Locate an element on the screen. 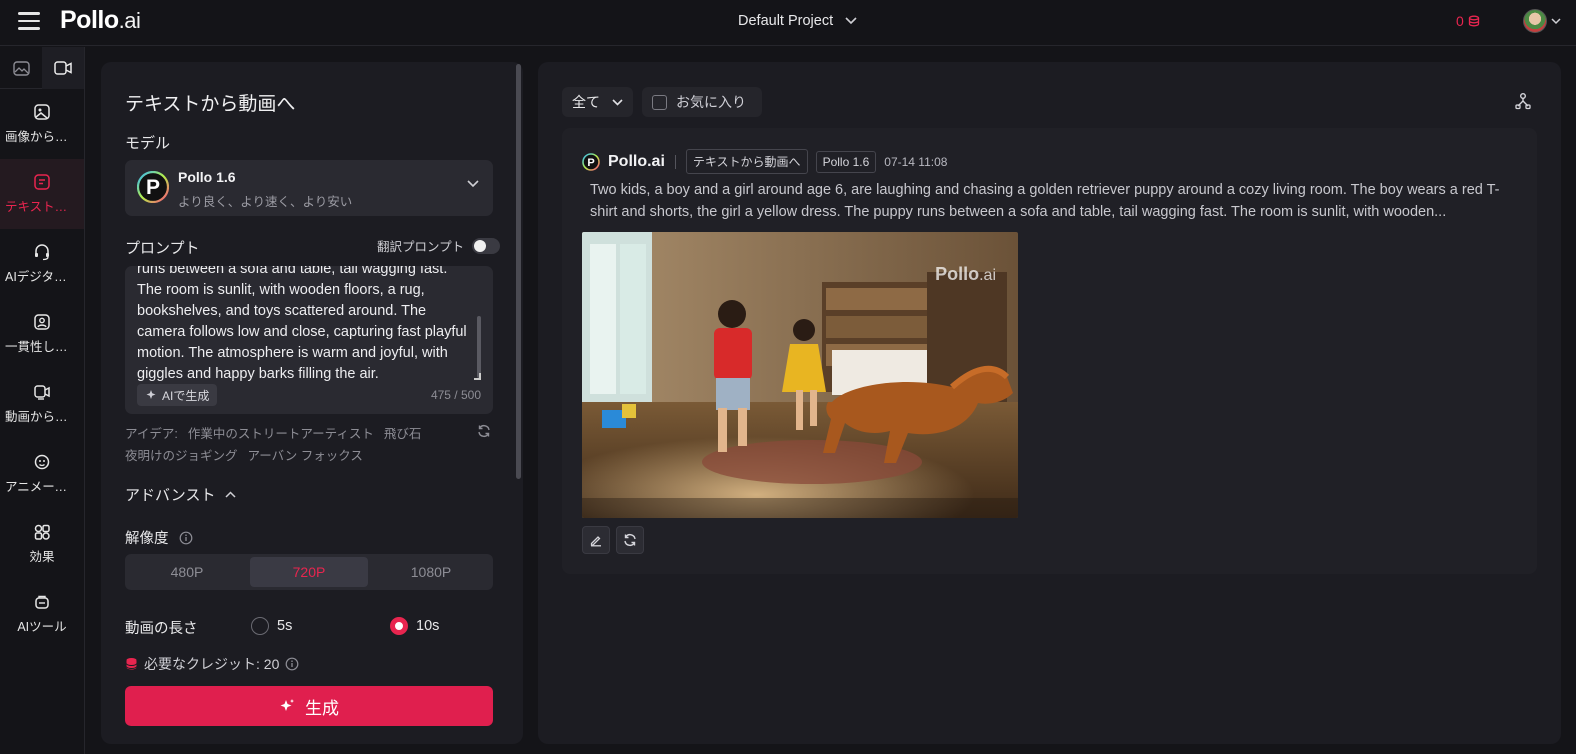 This screenshot has height=754, width=1576. video-to-video-icon is located at coordinates (42, 392).